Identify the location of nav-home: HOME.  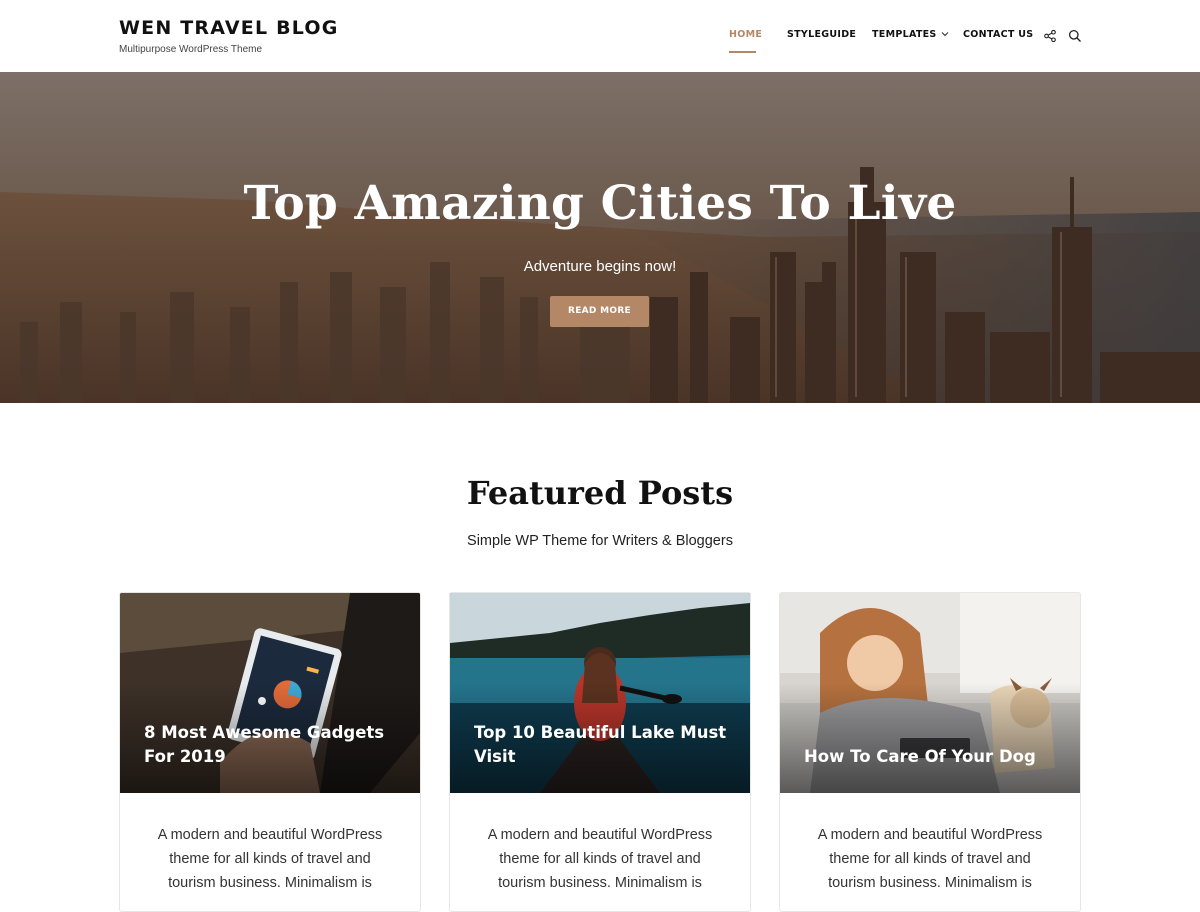
(746, 41).